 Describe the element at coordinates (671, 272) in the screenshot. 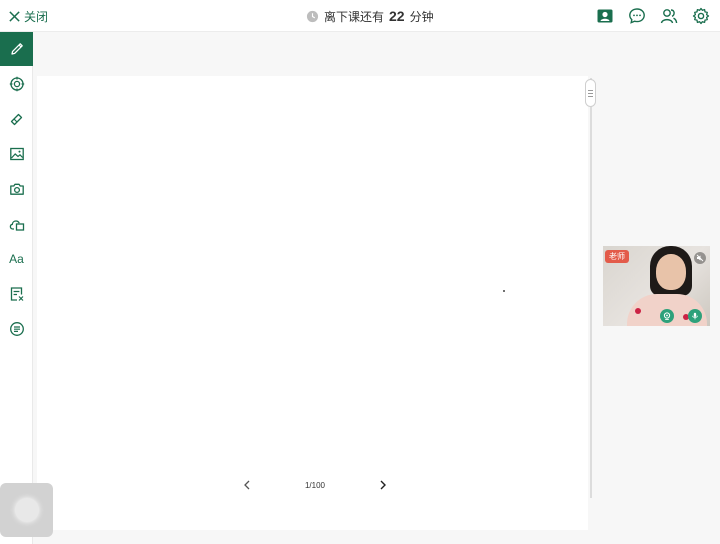

I see `video-person-face` at that location.